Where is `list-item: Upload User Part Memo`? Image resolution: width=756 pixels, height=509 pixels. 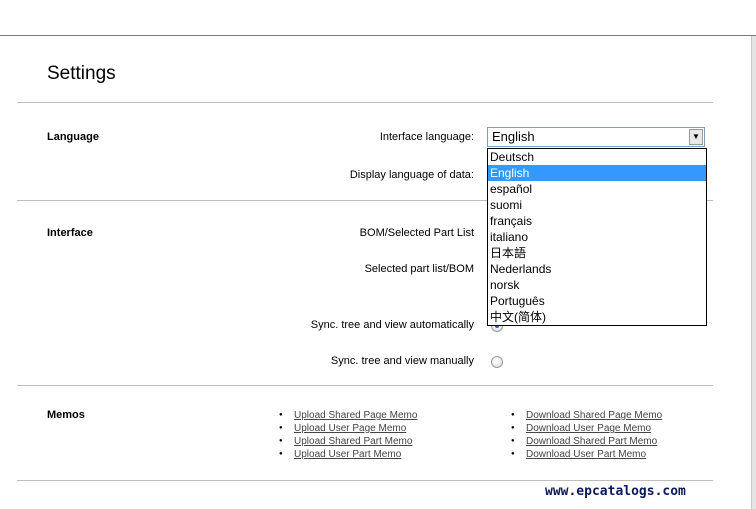
list-item: Upload User Part Memo is located at coordinates (348, 454).